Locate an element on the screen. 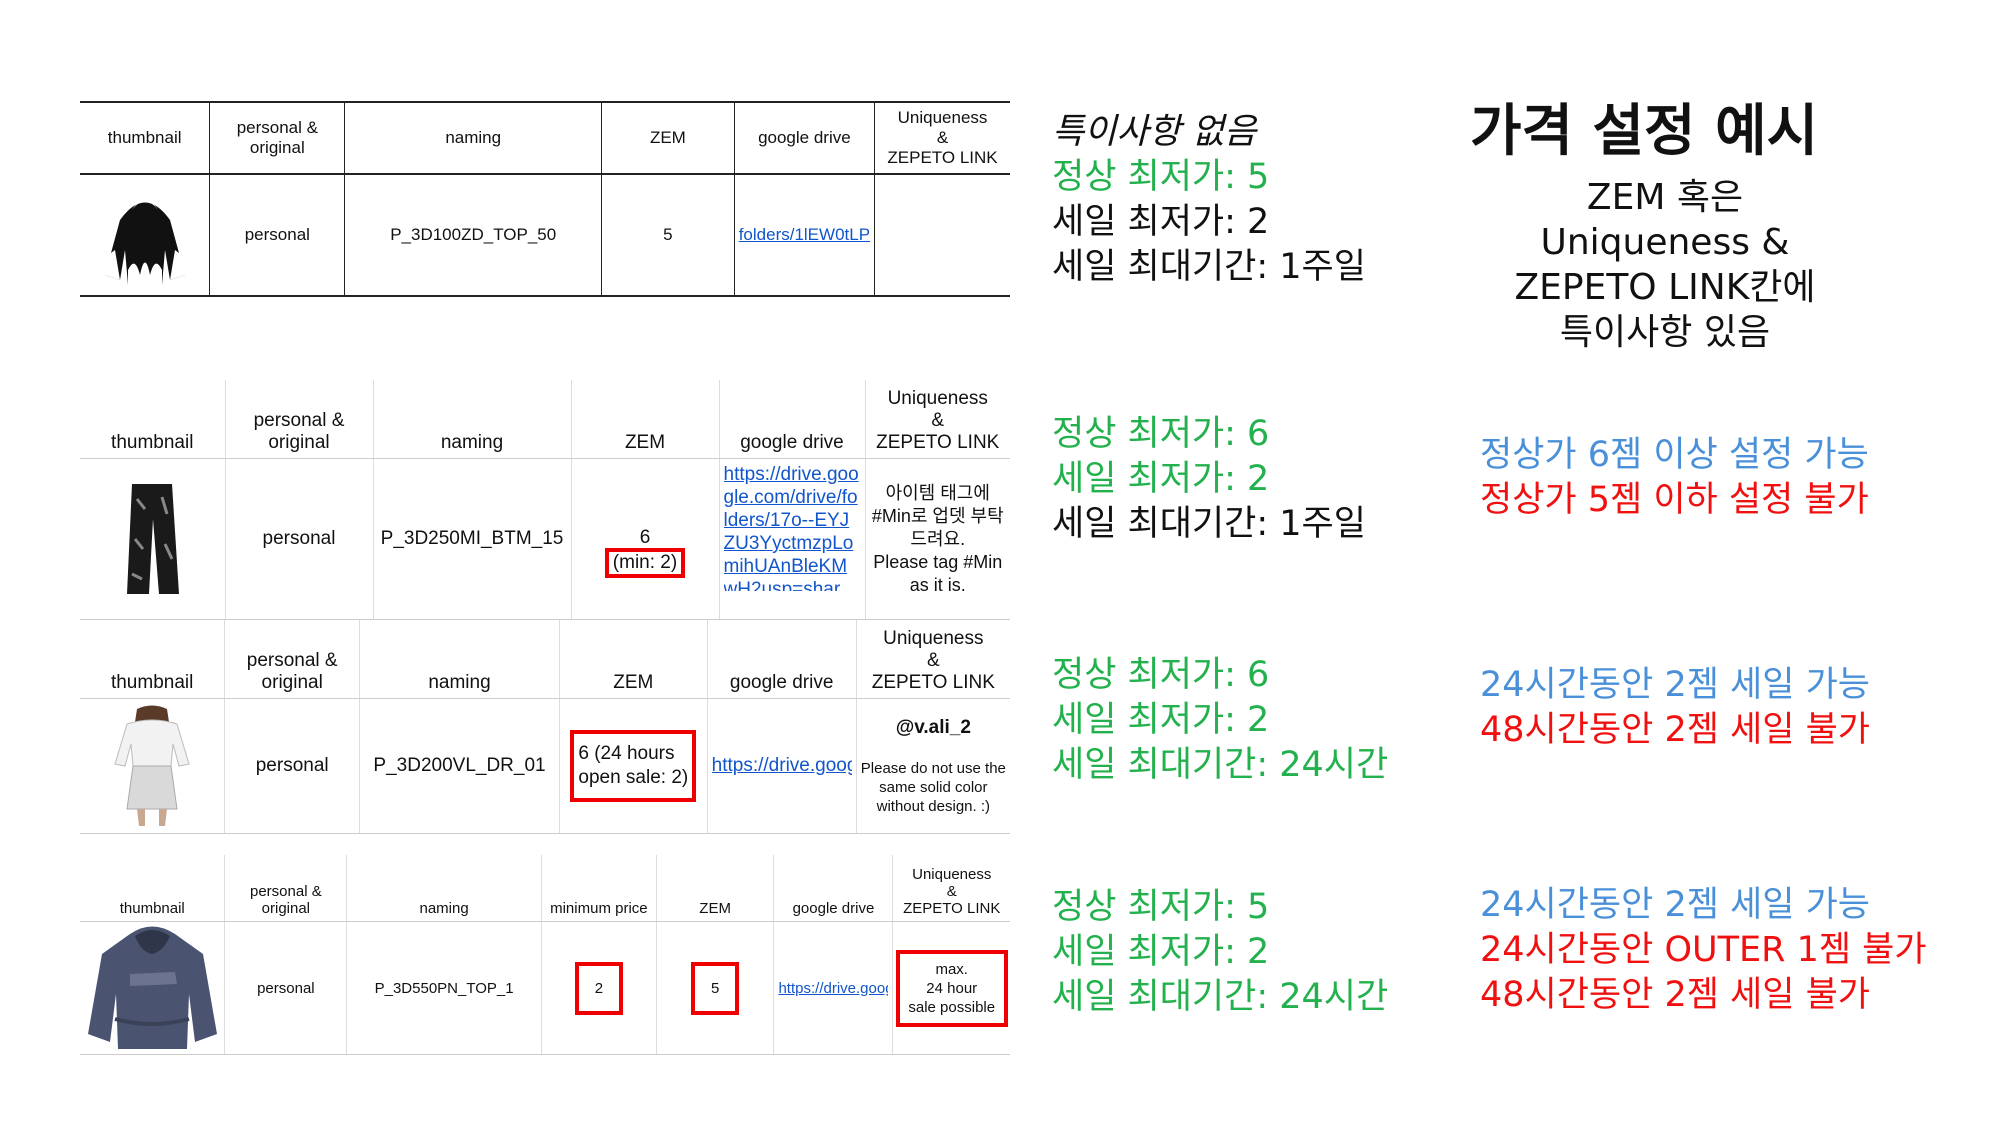 This screenshot has height=1125, width=2000. summary-line: 정상 최저가: 5 is located at coordinates (1161, 177).